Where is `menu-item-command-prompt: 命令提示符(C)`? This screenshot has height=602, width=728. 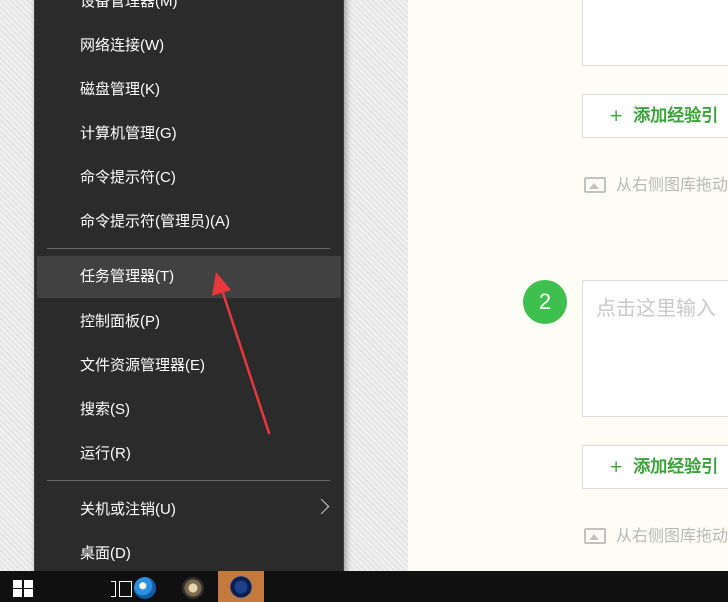
menu-item-command-prompt: 命令提示符(C) is located at coordinates (189, 178).